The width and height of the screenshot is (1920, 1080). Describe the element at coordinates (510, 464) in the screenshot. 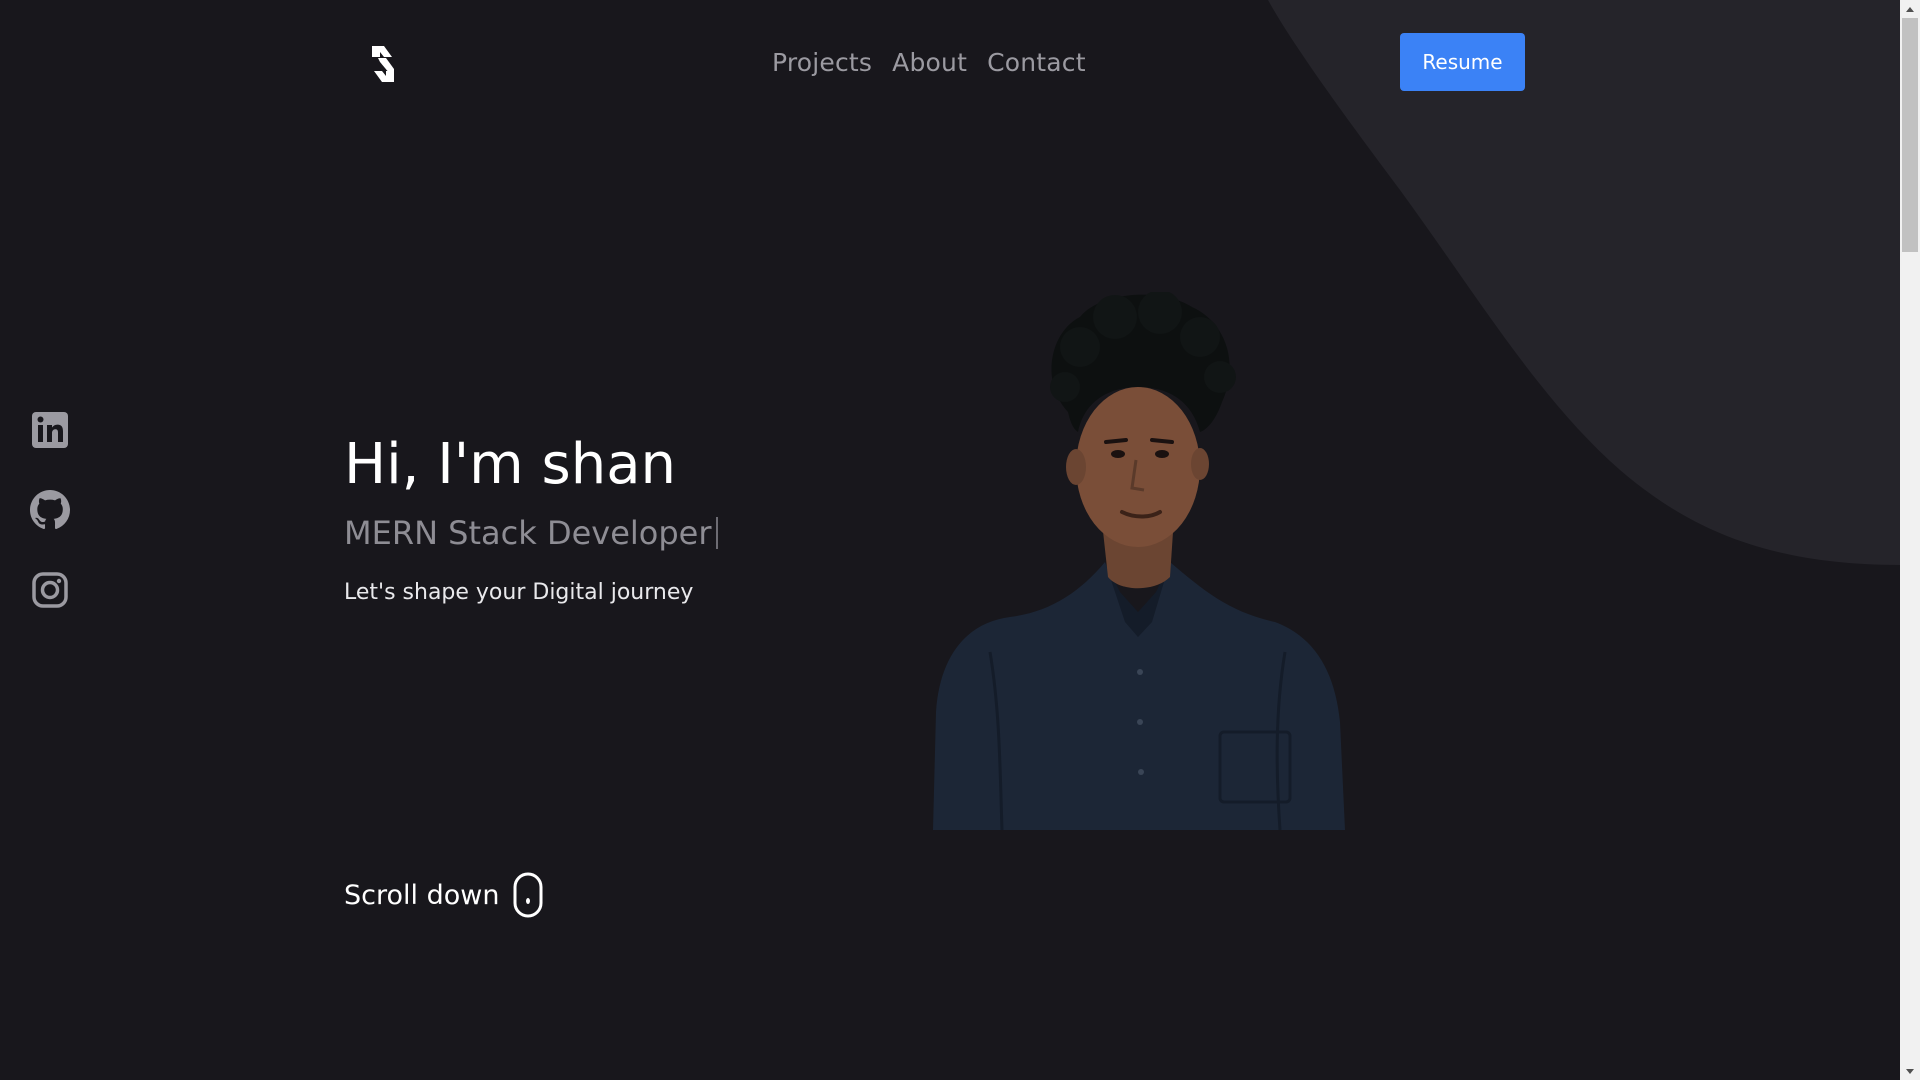

I see `hero-title: Hi, I'm shan` at that location.